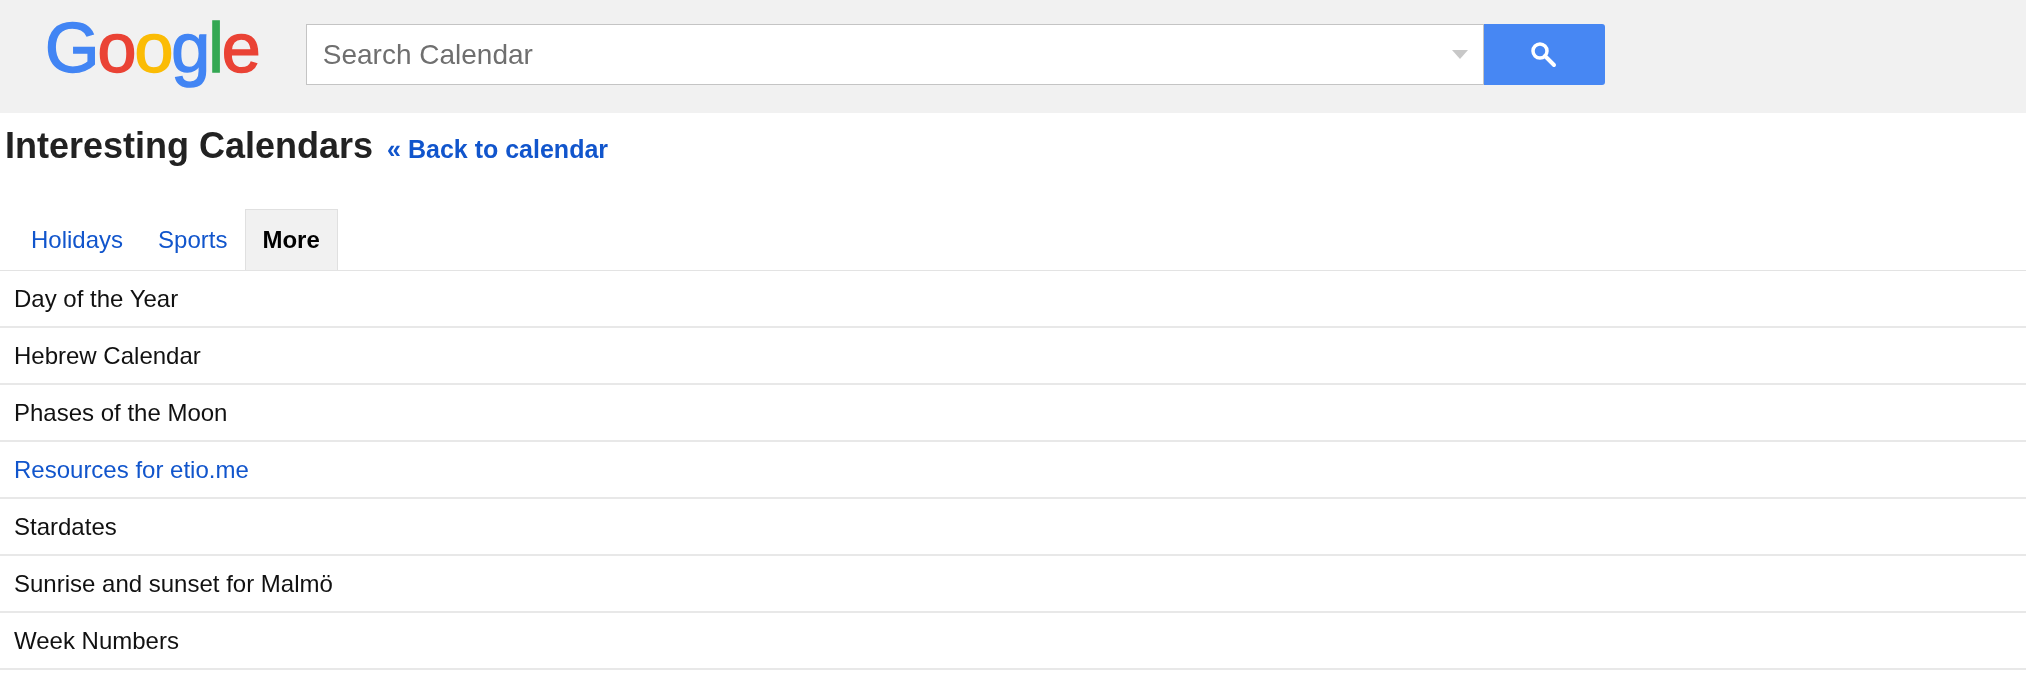 This screenshot has height=686, width=2026. I want to click on search-field: Search Calendar, so click(894, 54).